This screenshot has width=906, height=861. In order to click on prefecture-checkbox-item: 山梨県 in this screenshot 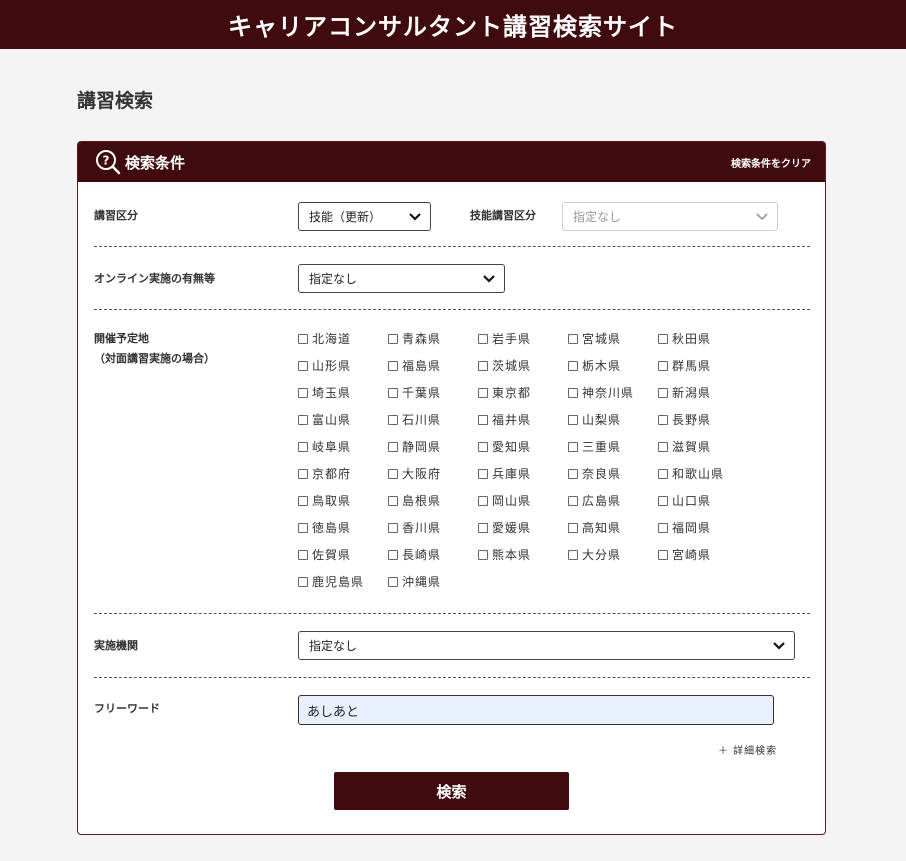, I will do `click(613, 420)`.